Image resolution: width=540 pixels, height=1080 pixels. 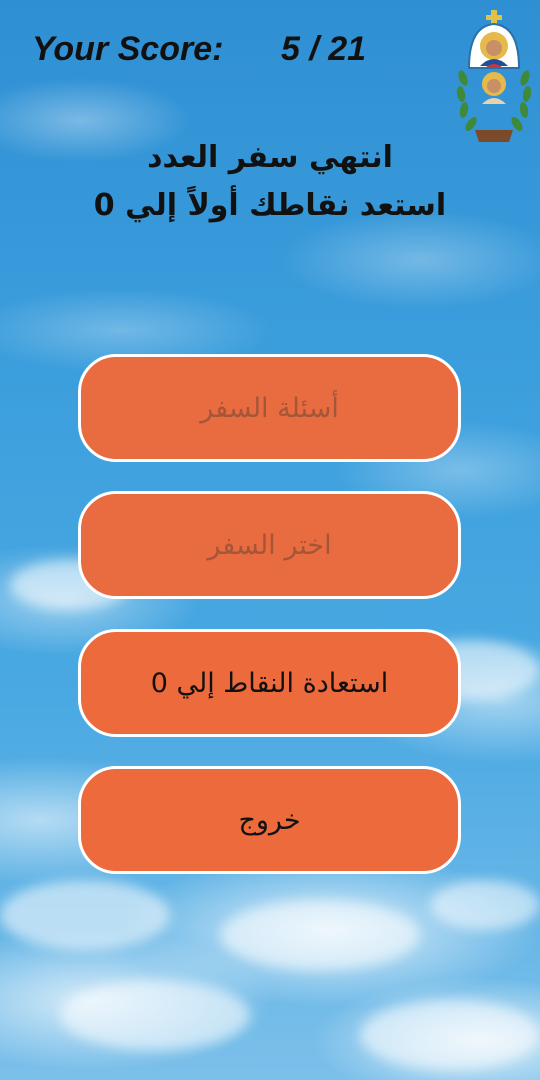 What do you see at coordinates (270, 157) in the screenshot?
I see `message-line-1: انتهي سفر العدد` at bounding box center [270, 157].